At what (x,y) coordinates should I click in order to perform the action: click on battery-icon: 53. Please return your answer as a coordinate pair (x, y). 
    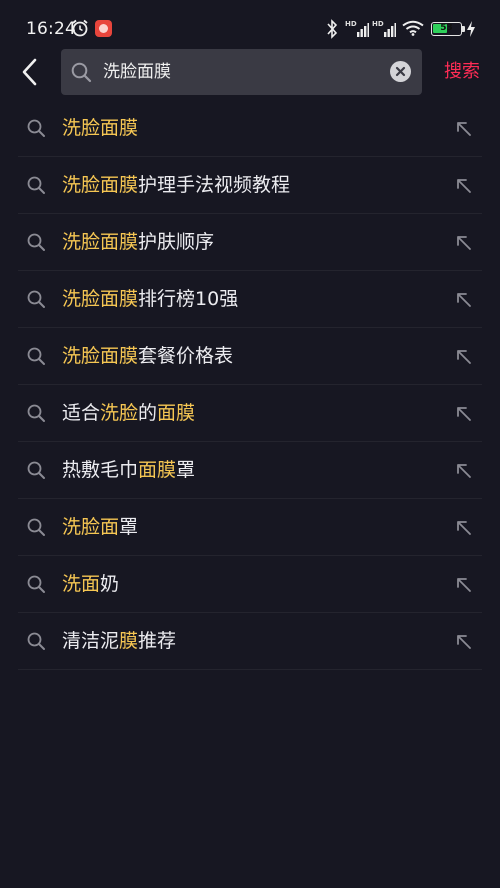
    Looking at the image, I should click on (446, 29).